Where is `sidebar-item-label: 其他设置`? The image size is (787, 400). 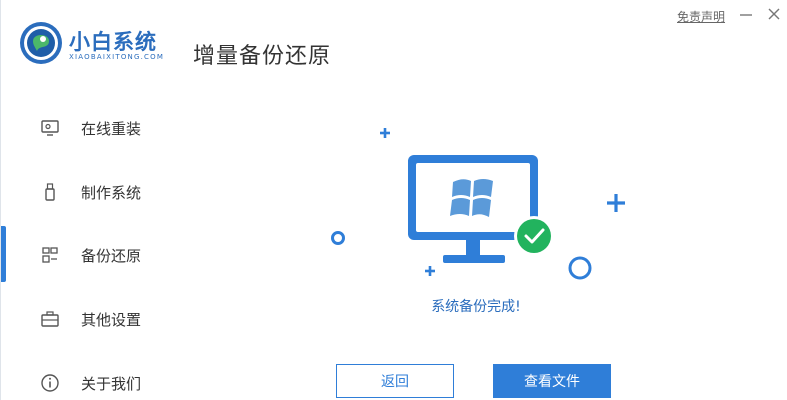
sidebar-item-label: 其他设置 is located at coordinates (111, 319).